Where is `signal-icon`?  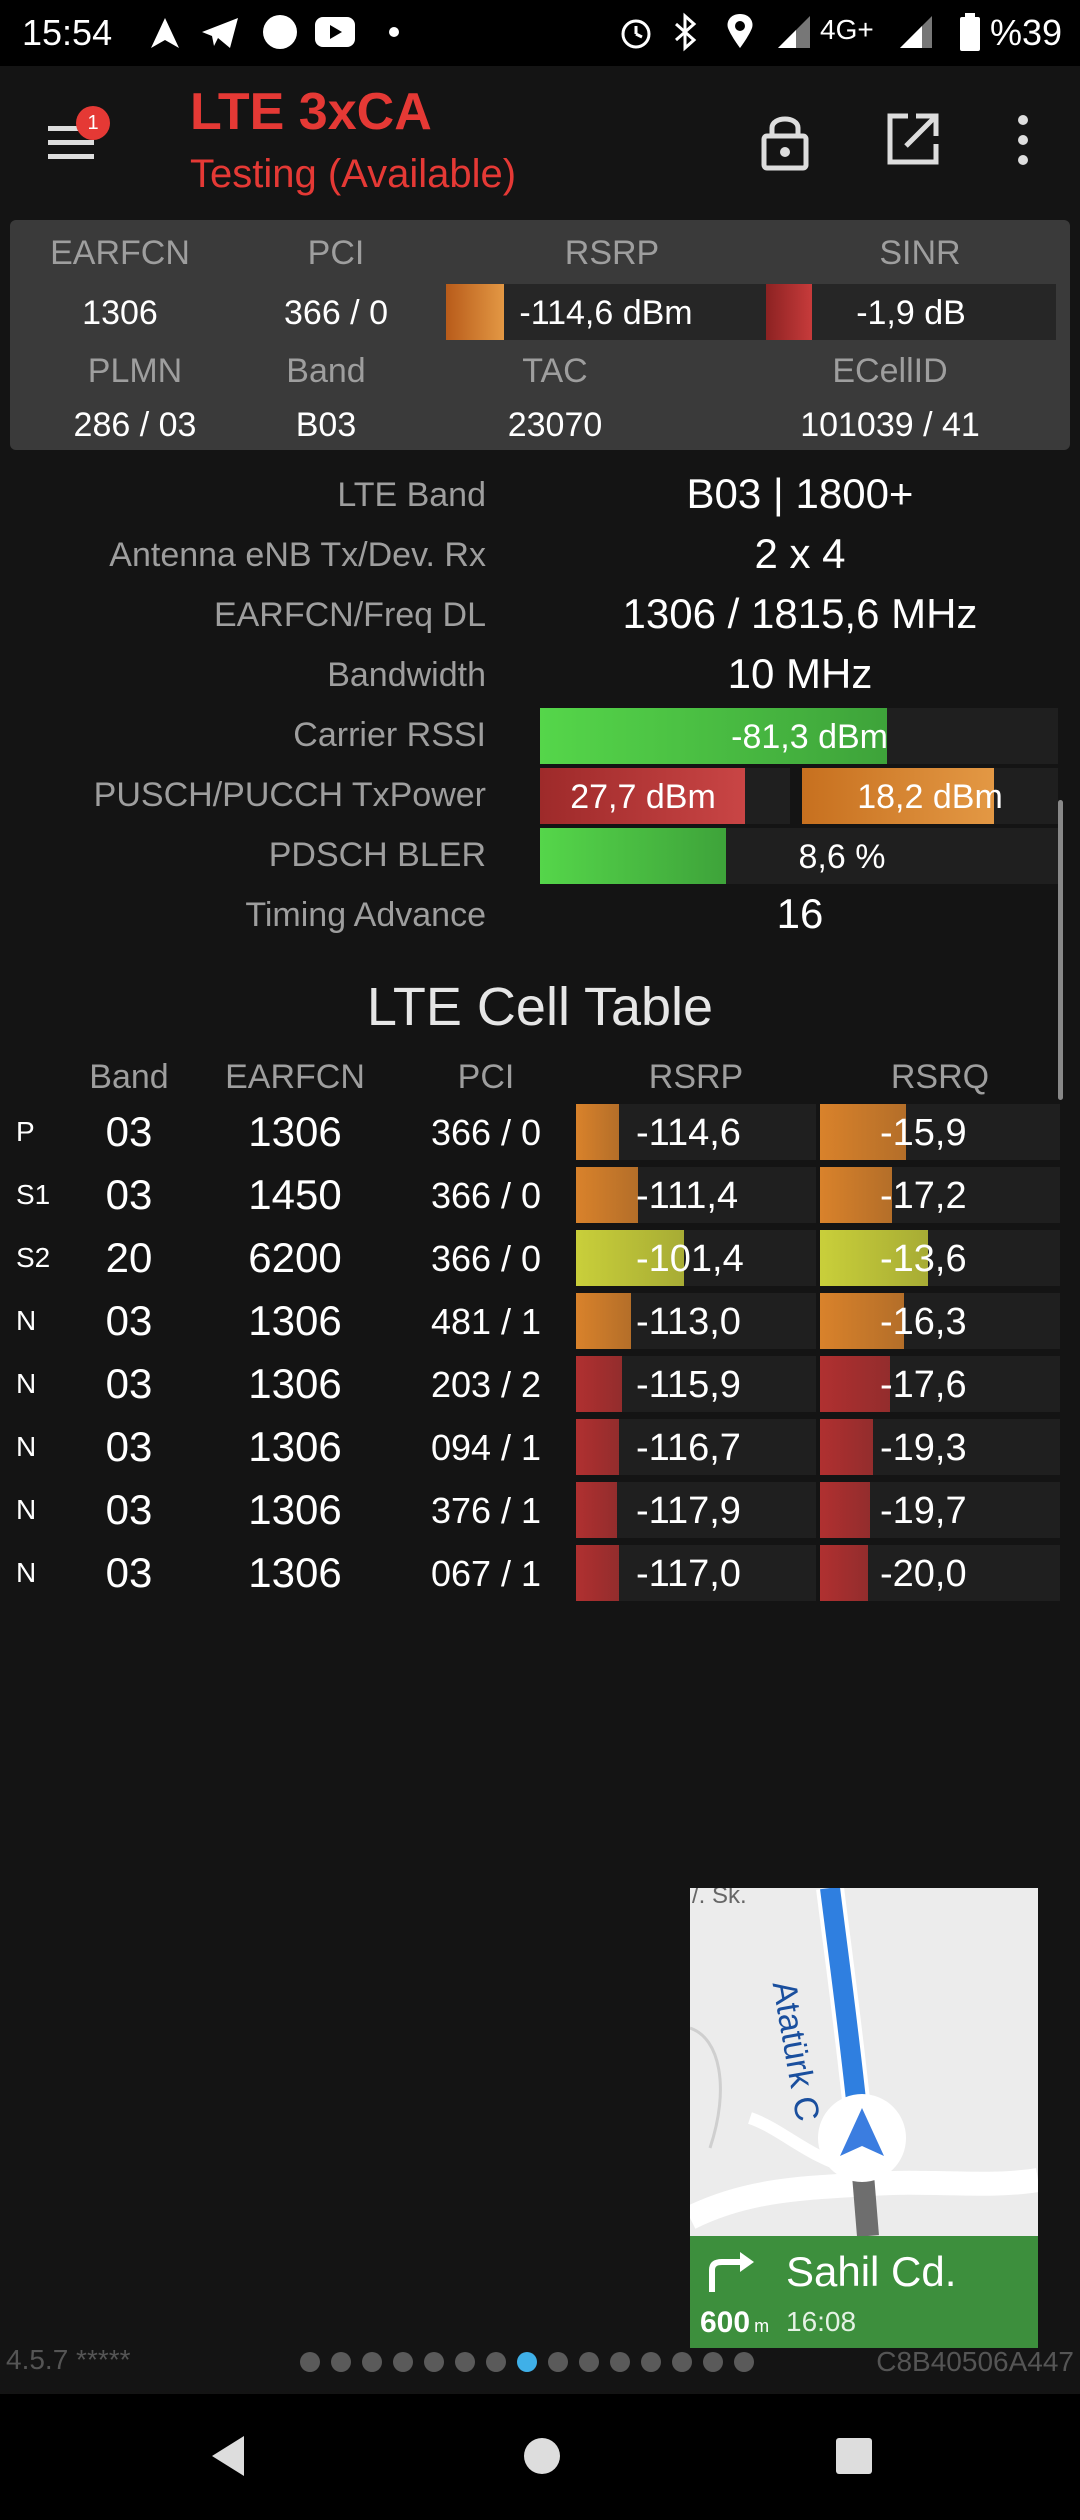
signal-icon is located at coordinates (916, 32).